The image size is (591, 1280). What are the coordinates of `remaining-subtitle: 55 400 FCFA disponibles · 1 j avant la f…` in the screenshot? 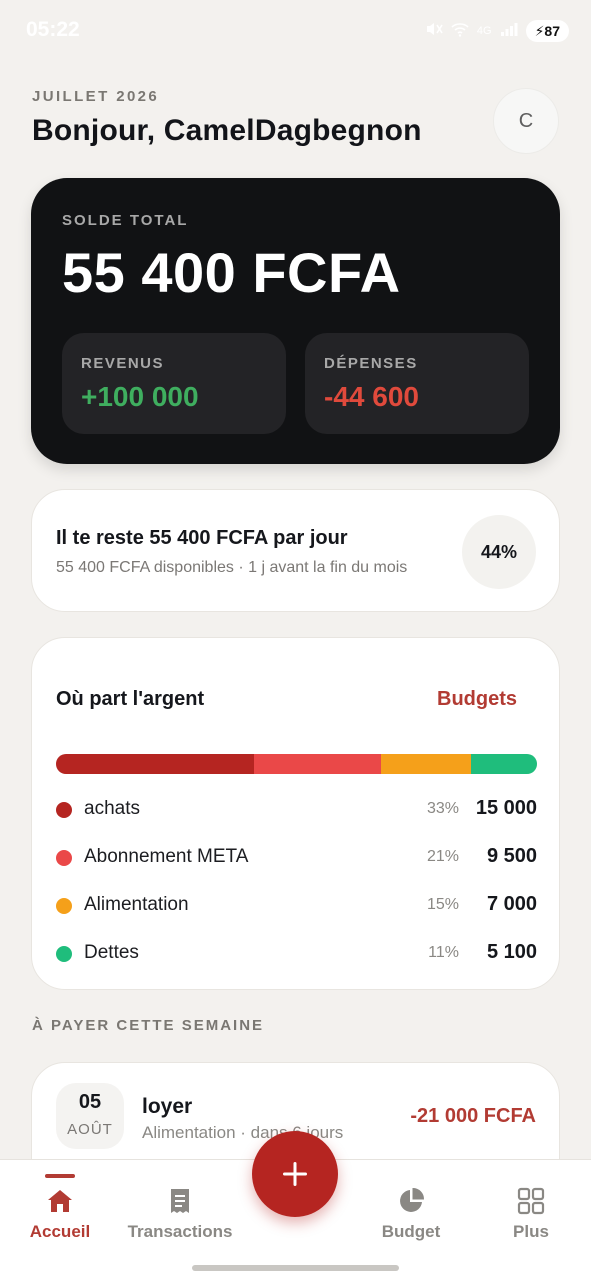 It's located at (232, 567).